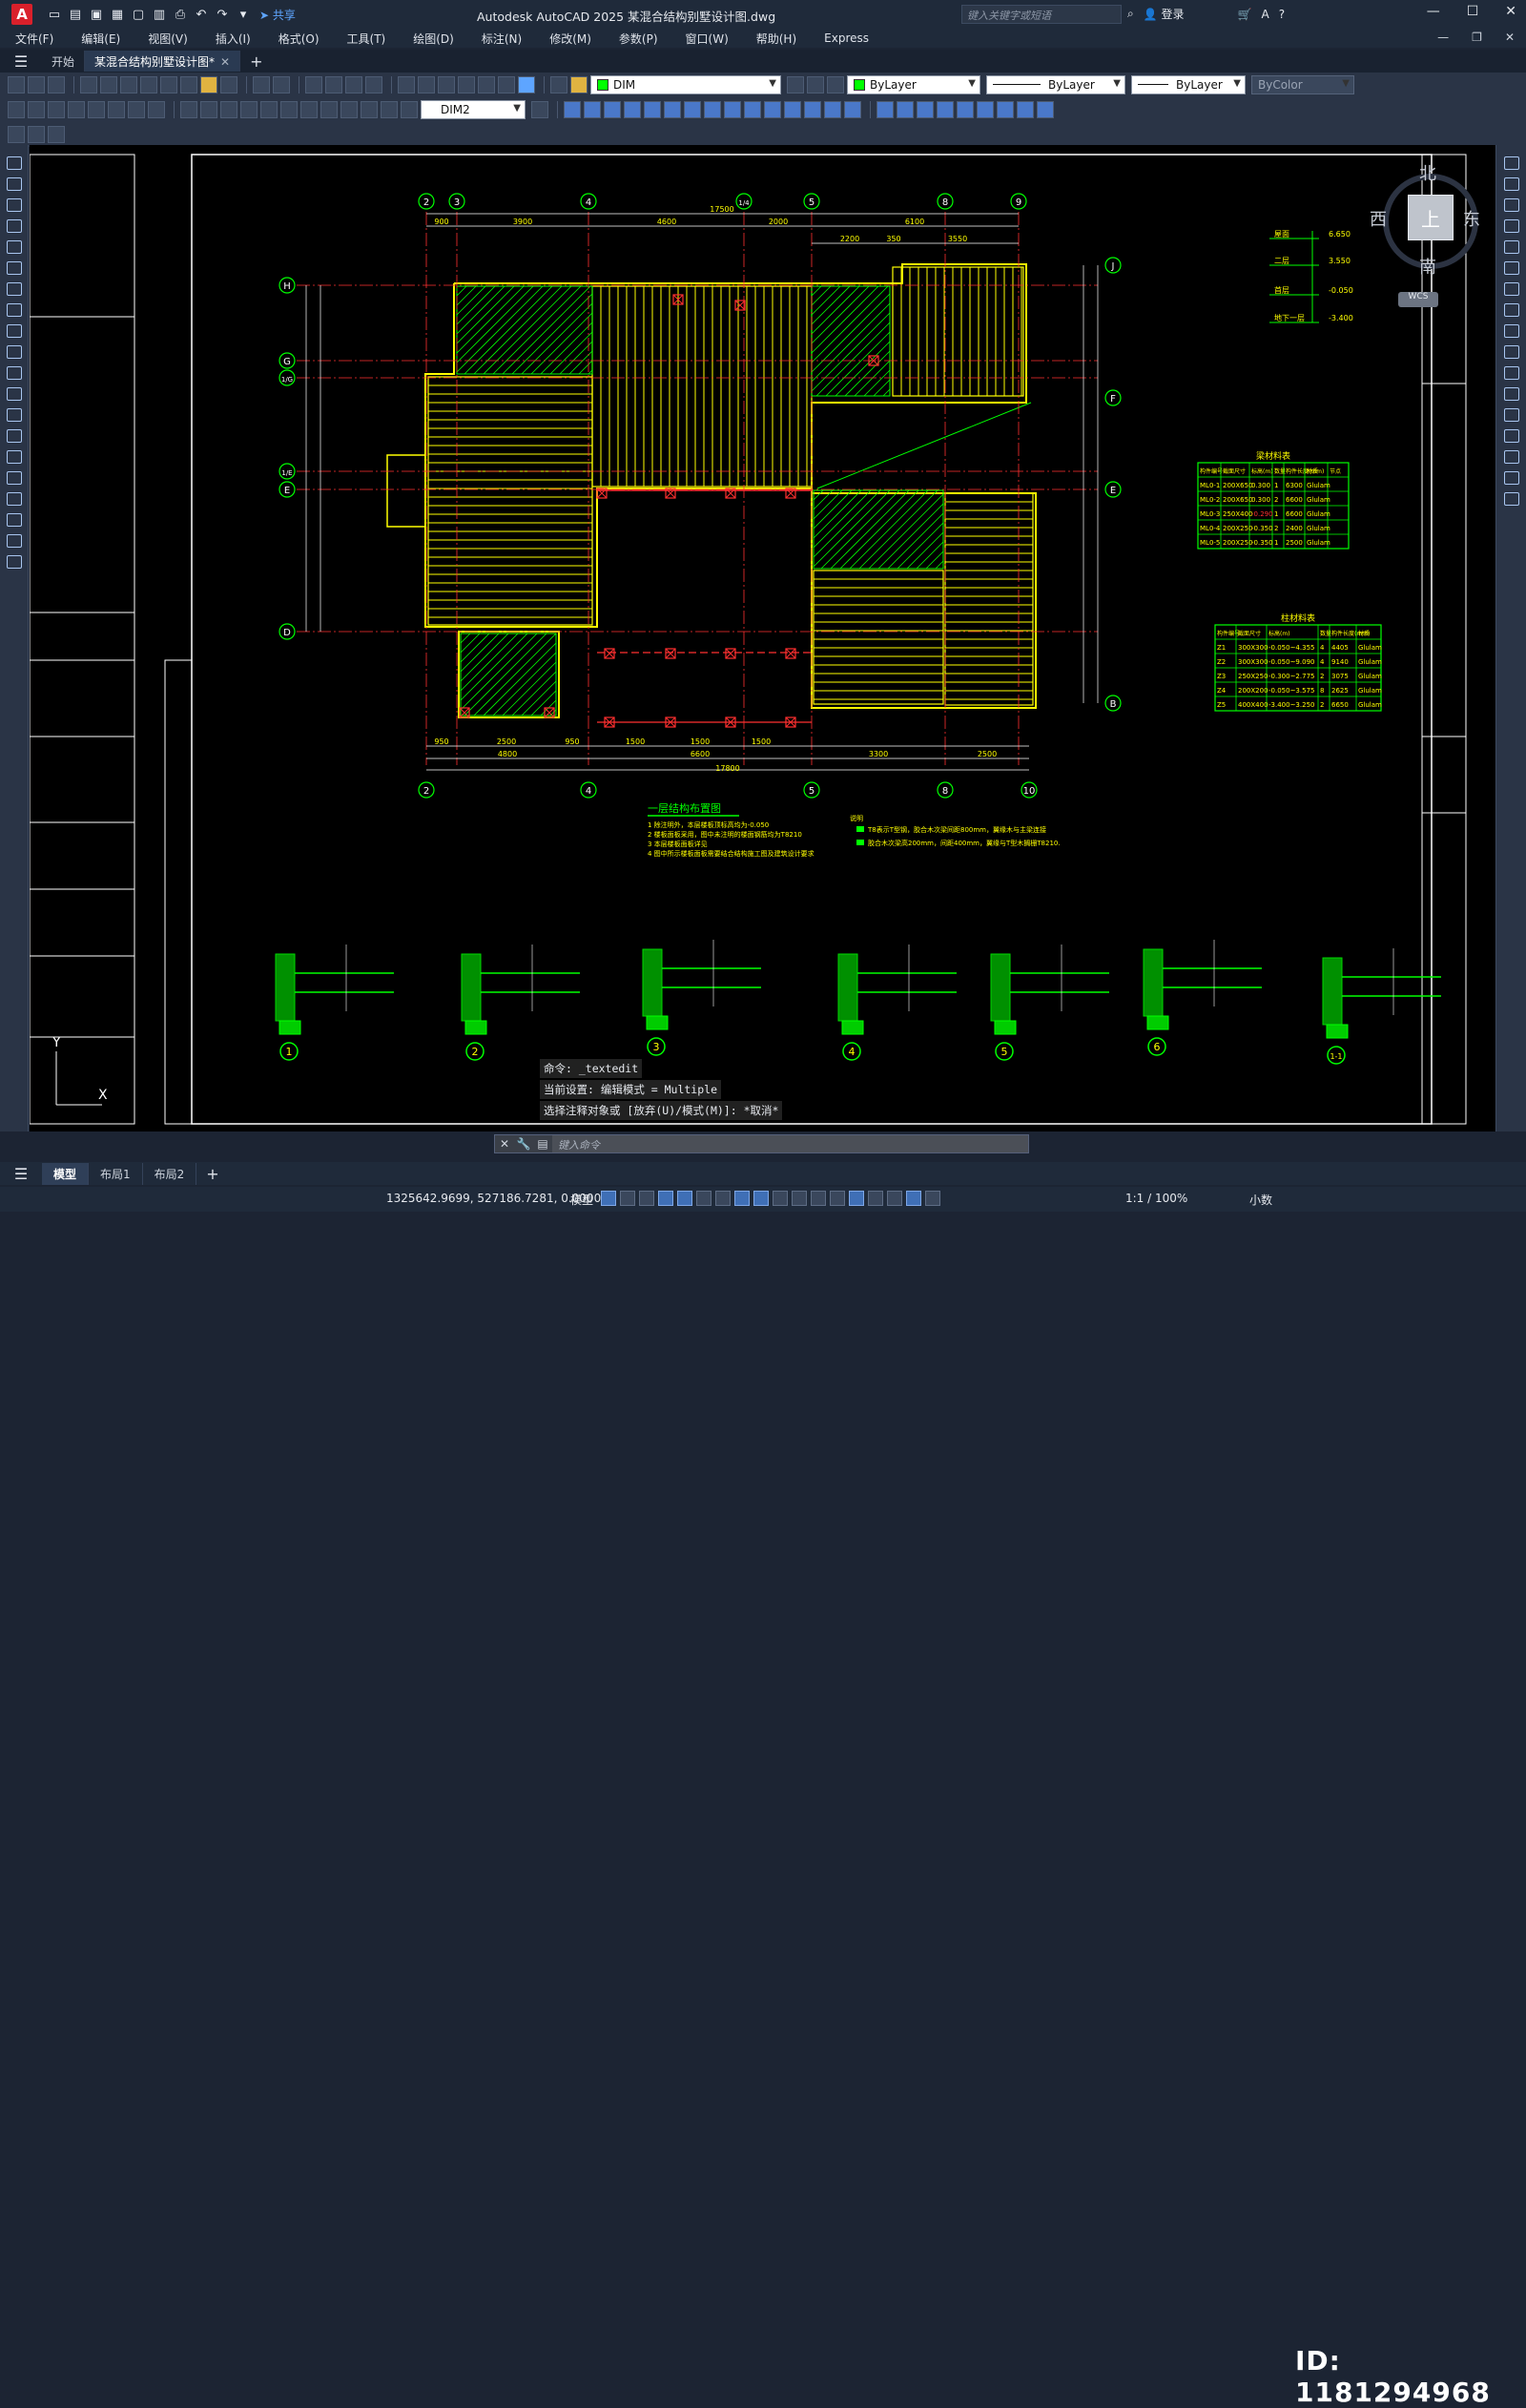 This screenshot has width=1526, height=2408. Describe the element at coordinates (1511, 436) in the screenshot. I see `chamfer-tool-icon` at that location.